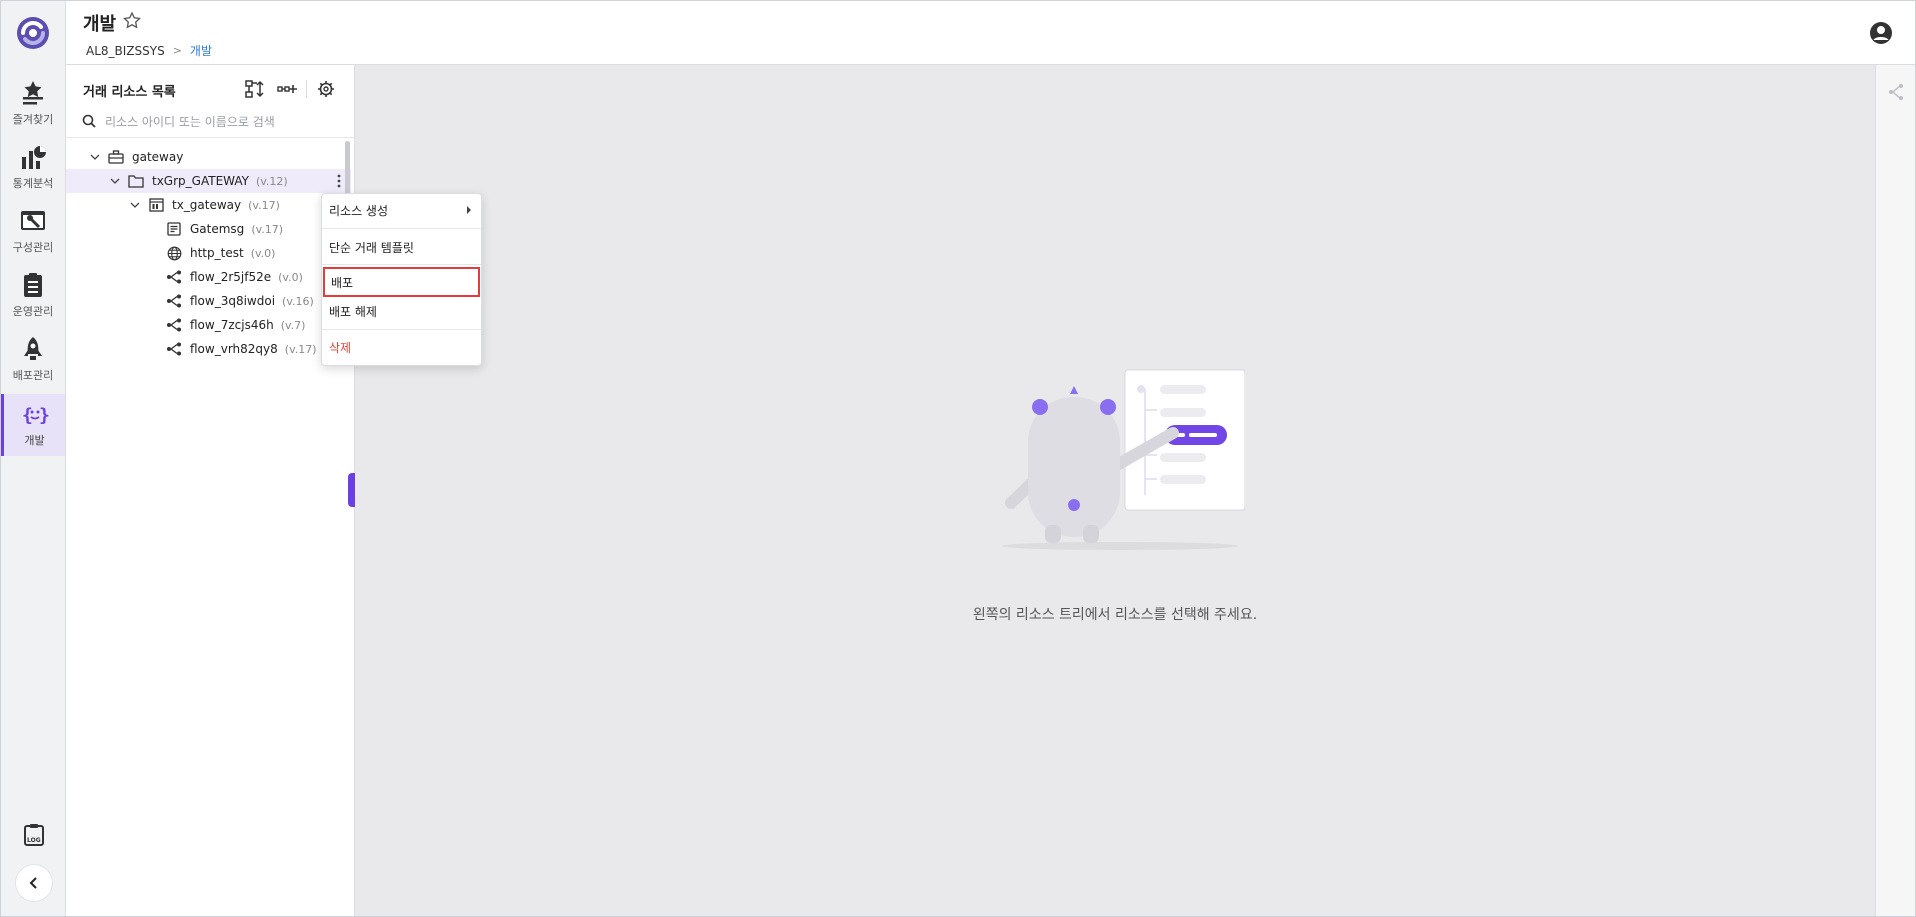 This screenshot has height=917, width=1916. Describe the element at coordinates (33, 285) in the screenshot. I see `operations-icon` at that location.